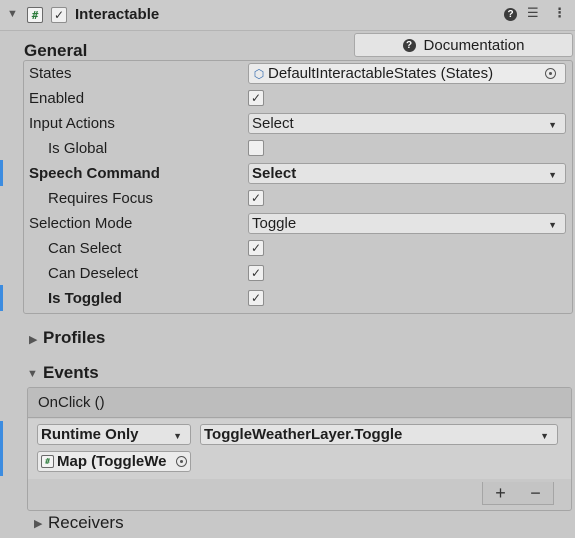 Image resolution: width=575 pixels, height=538 pixels. I want to click on input-actions-value: Select, so click(273, 123).